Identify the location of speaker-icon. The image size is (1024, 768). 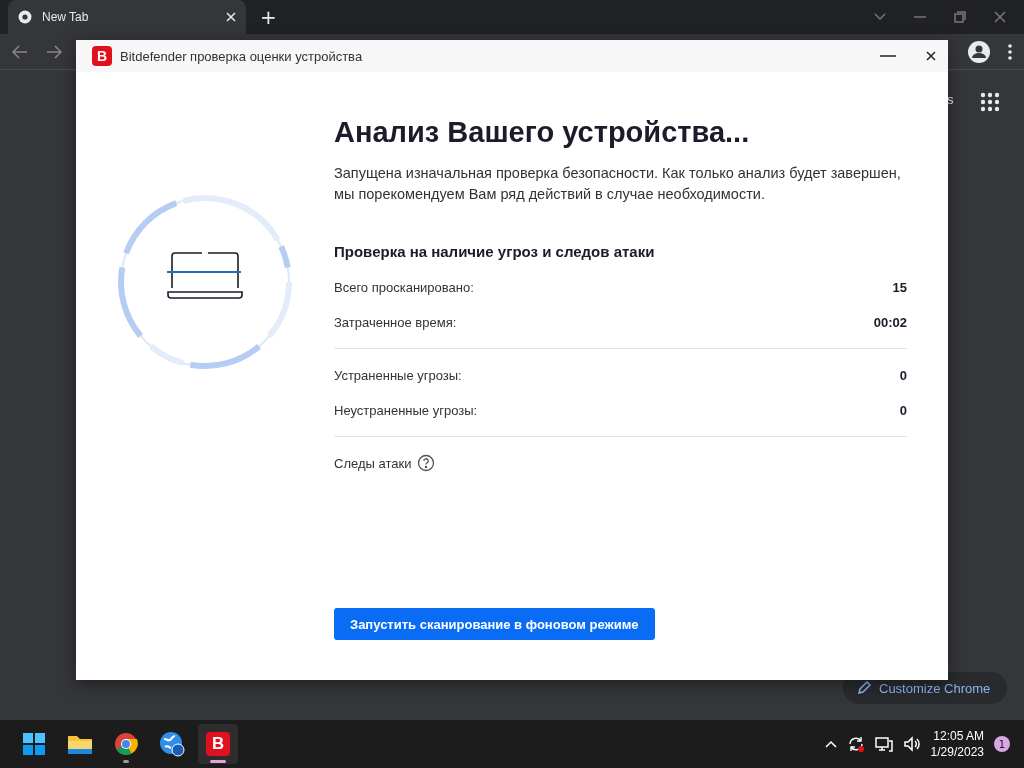
(911, 744).